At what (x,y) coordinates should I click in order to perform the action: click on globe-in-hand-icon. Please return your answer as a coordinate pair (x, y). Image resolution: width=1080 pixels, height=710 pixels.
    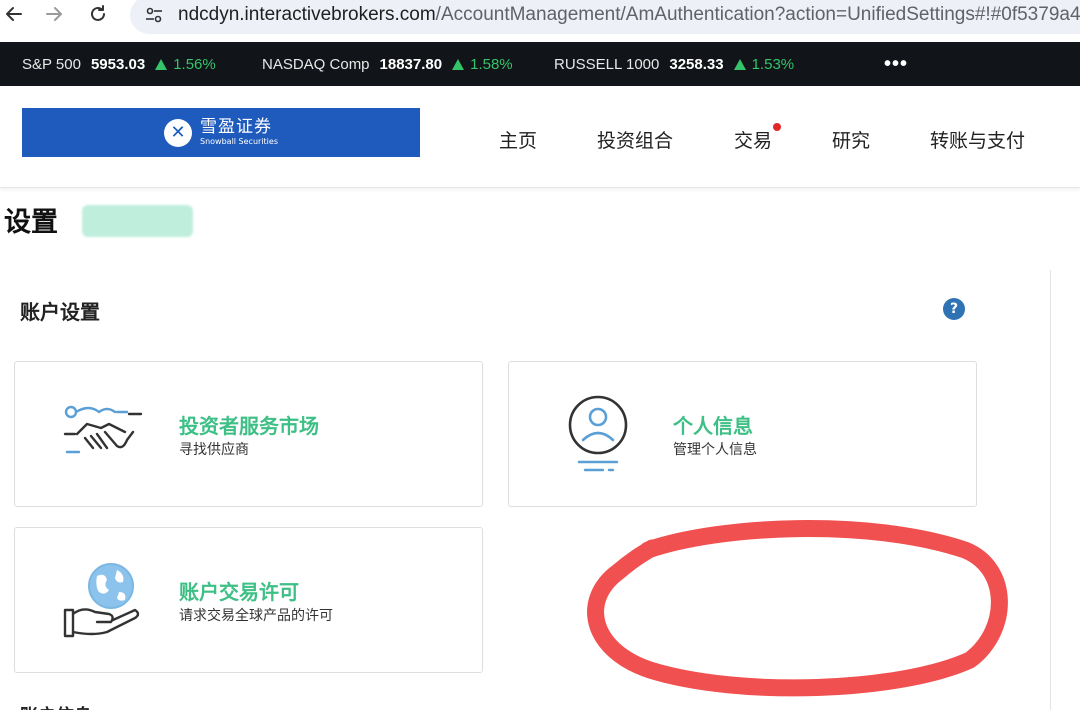
    Looking at the image, I should click on (101, 600).